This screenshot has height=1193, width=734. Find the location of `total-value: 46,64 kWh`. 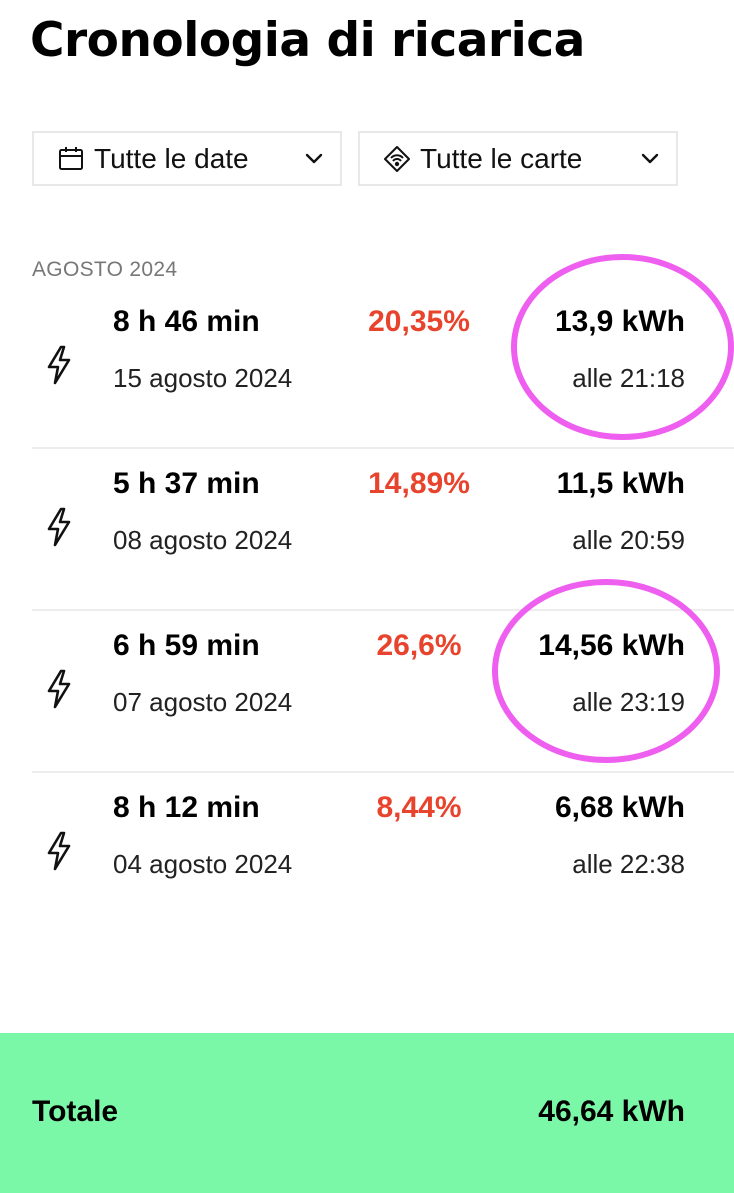

total-value: 46,64 kWh is located at coordinates (611, 1111).